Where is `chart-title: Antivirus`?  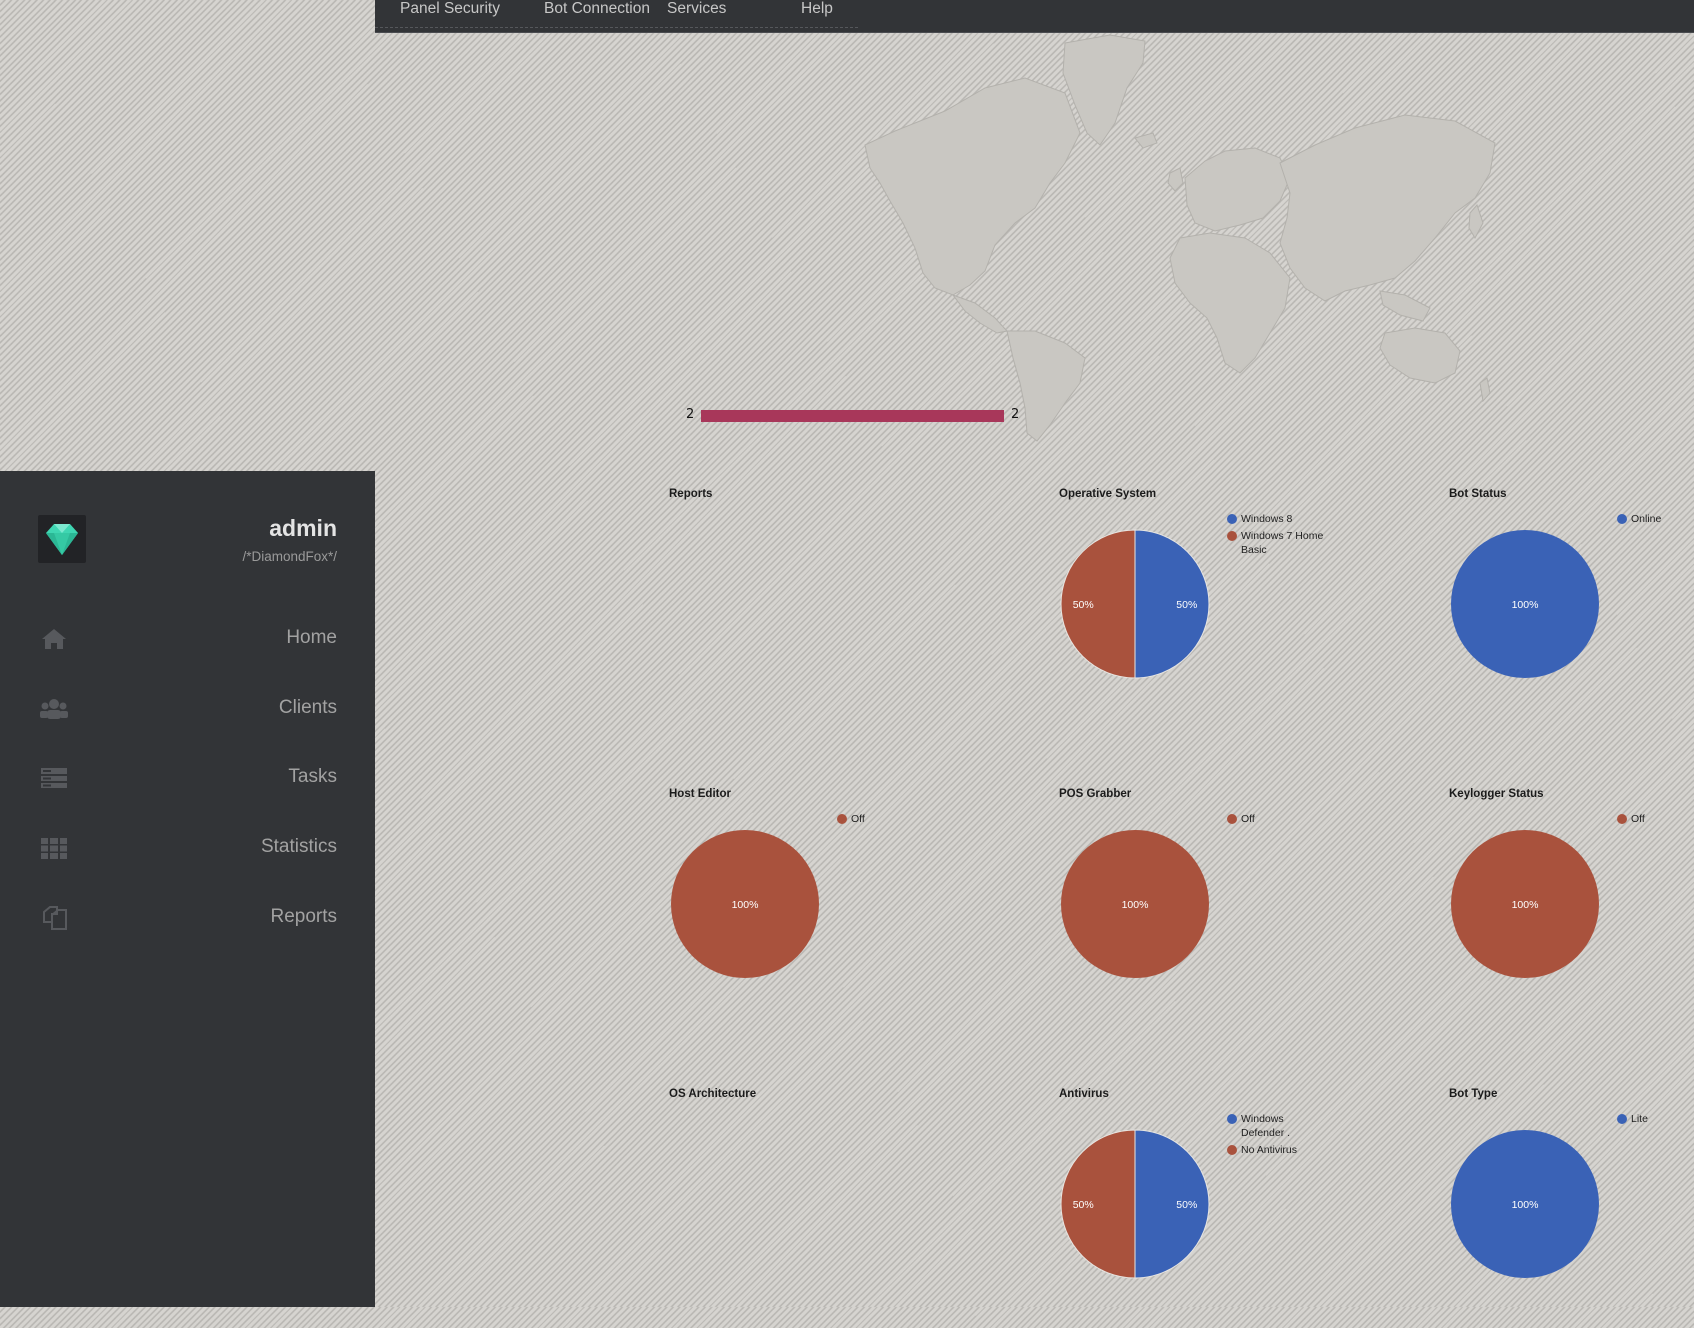
chart-title: Antivirus is located at coordinates (1084, 1094).